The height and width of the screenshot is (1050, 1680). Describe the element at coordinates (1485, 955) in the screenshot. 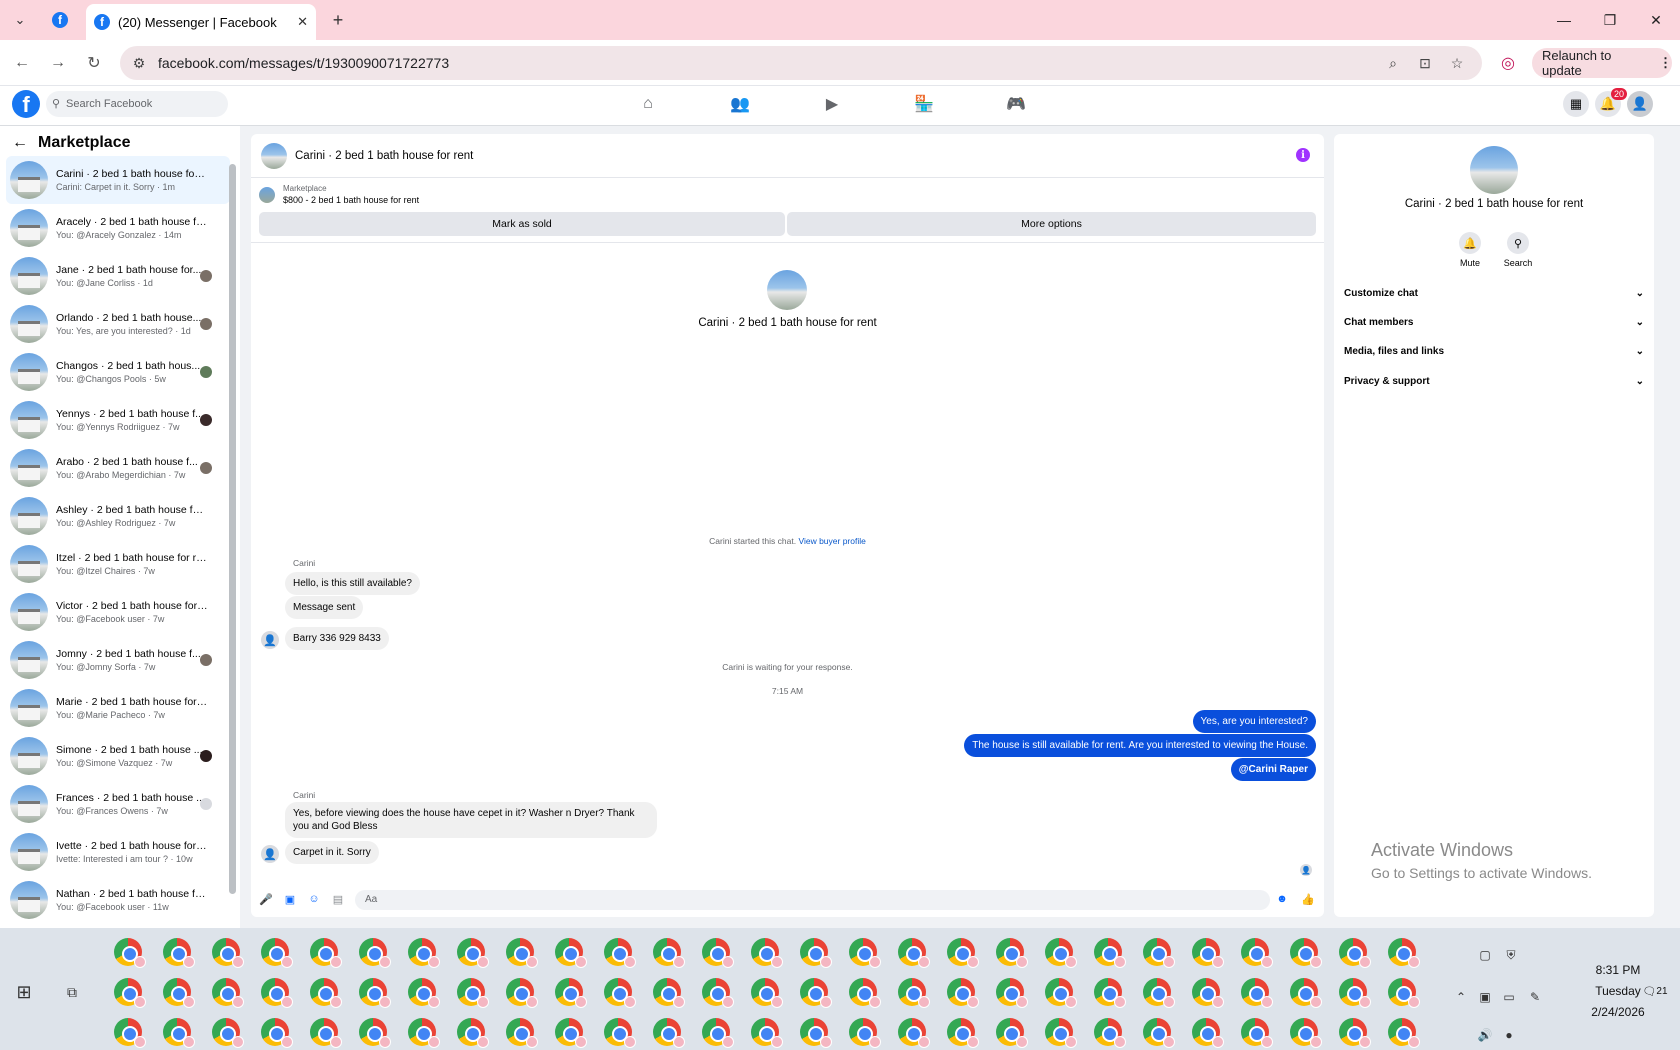

I see `meet-now-icon: ▢` at that location.